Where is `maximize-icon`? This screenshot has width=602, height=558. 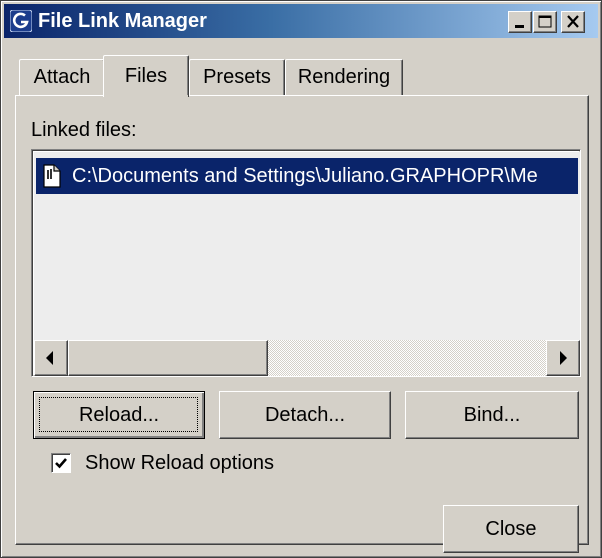
maximize-icon is located at coordinates (545, 21).